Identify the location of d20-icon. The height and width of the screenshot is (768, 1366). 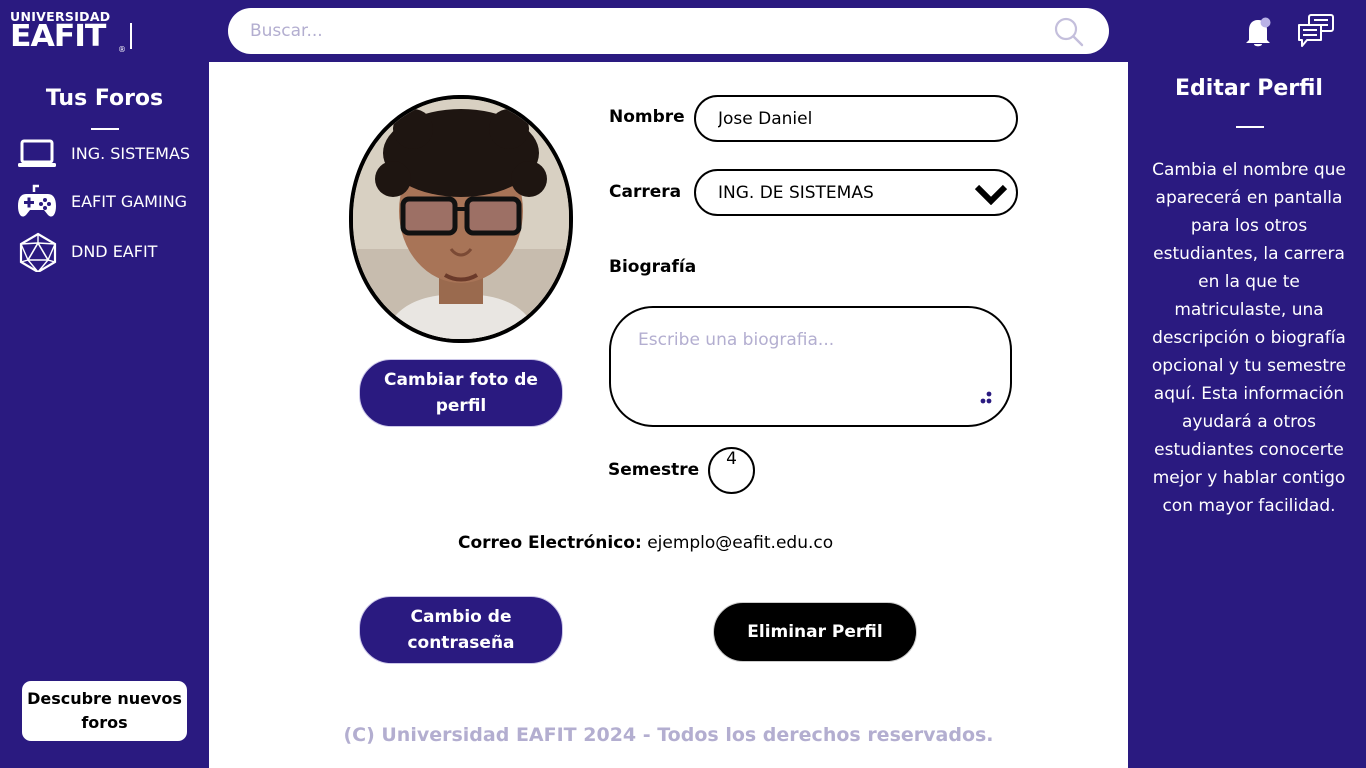
(38, 252).